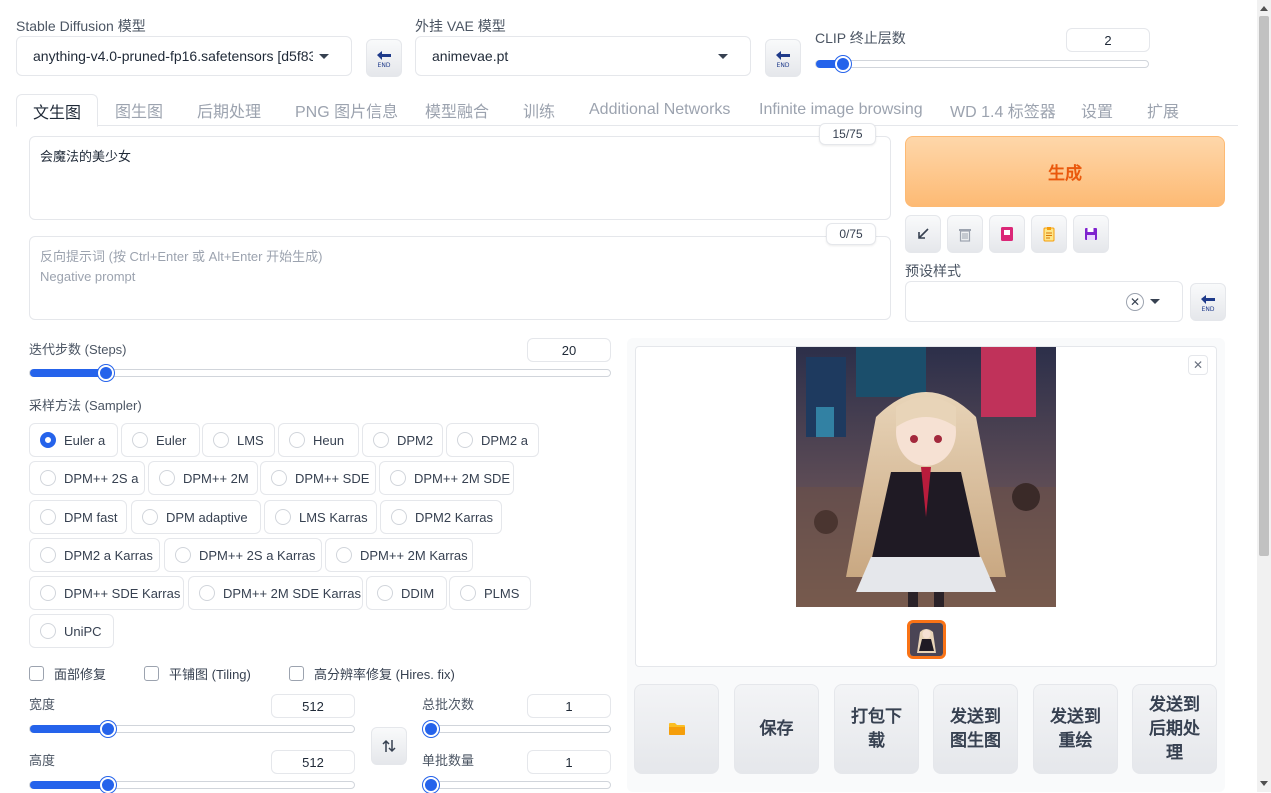 The image size is (1271, 793). I want to click on send-to-extras-button: 发送到后期处理, so click(1174, 729).